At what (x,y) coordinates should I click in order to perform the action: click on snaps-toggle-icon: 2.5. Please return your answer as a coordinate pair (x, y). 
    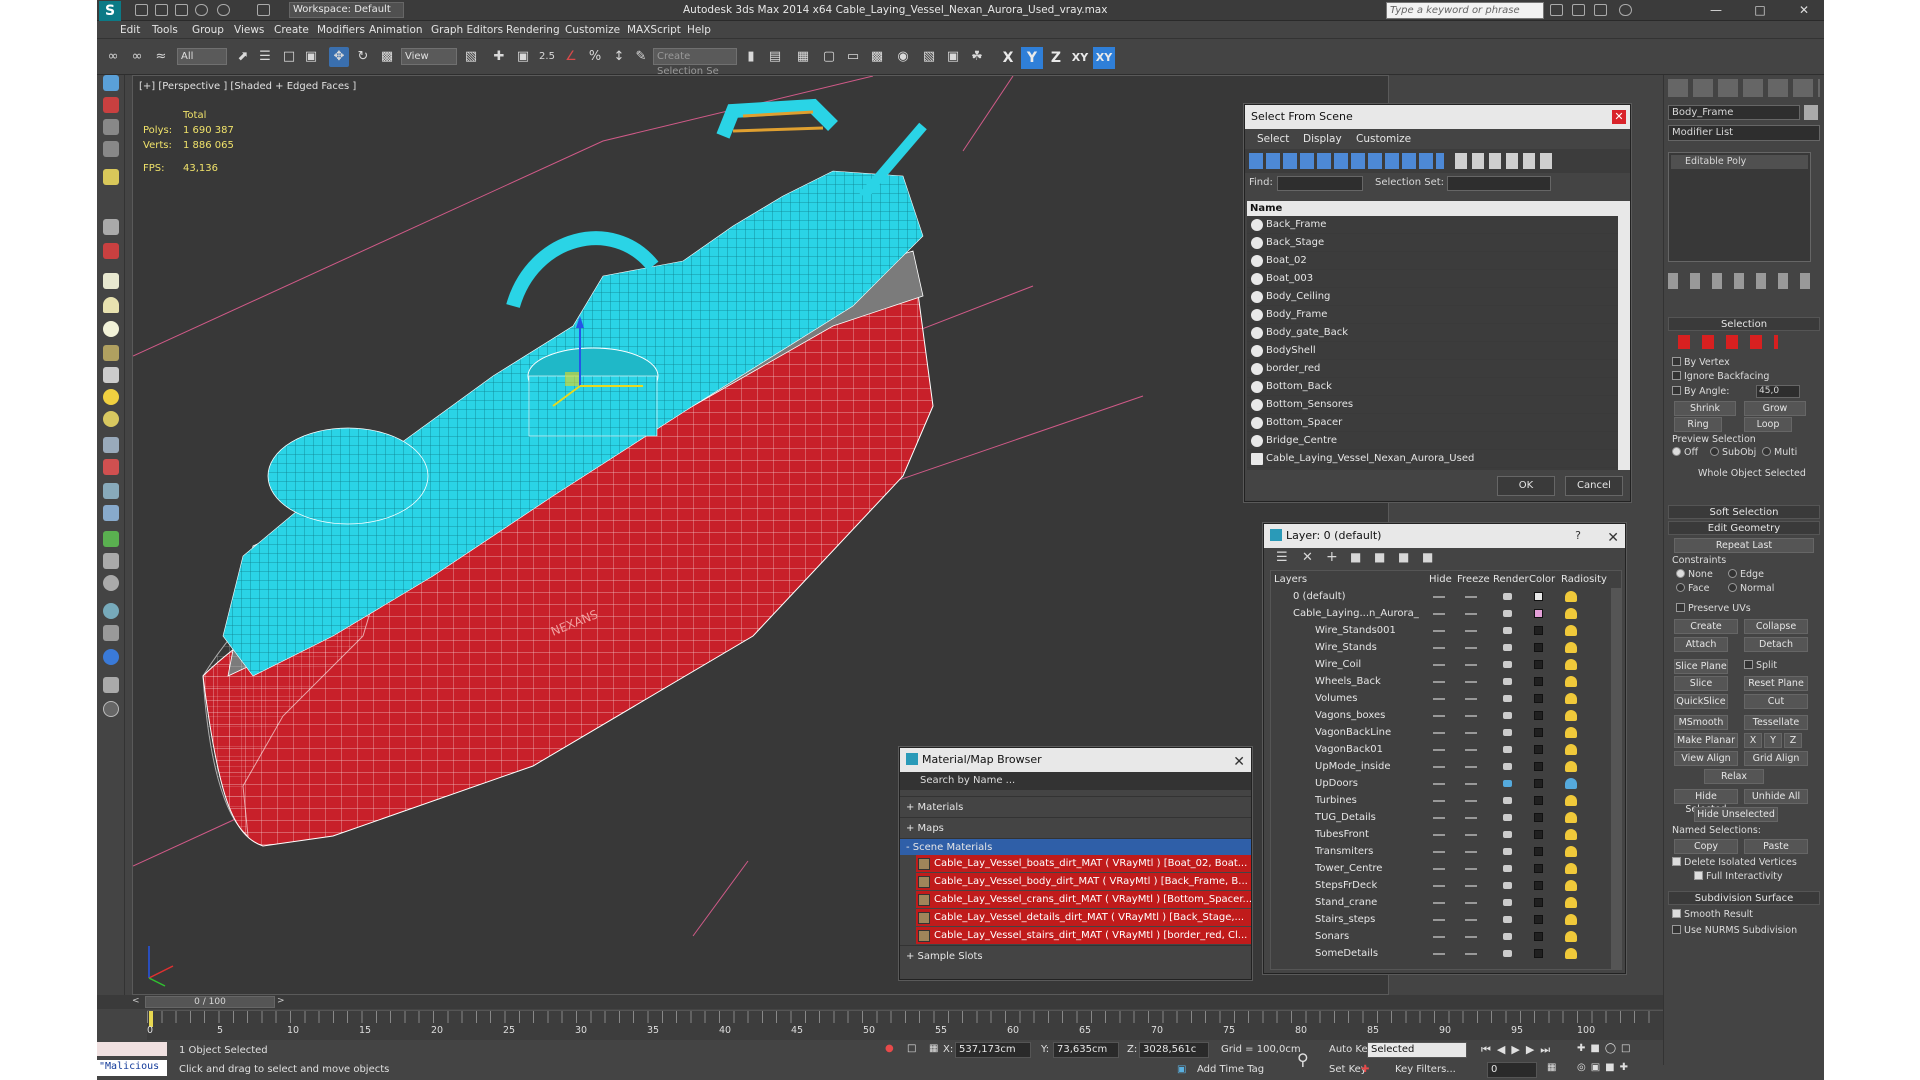
    Looking at the image, I should click on (547, 57).